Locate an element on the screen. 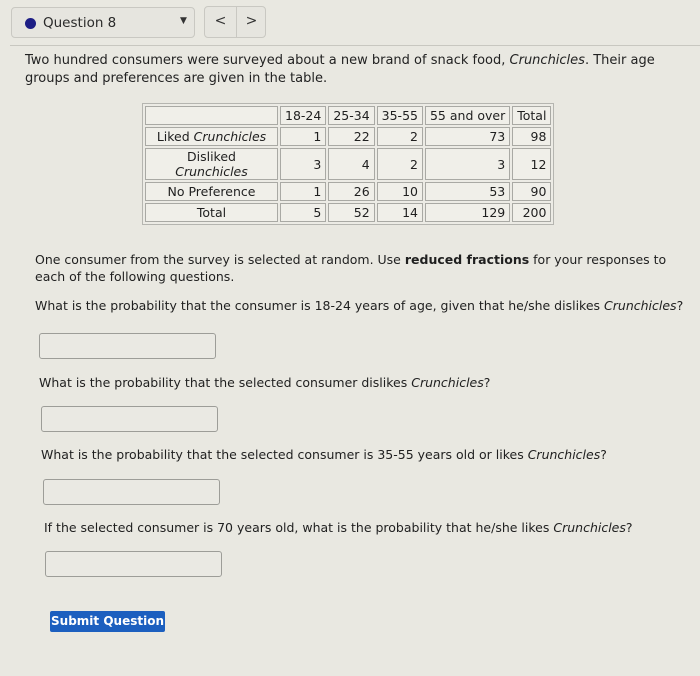 The image size is (700, 676). column-header: 35-55 is located at coordinates (399, 115).